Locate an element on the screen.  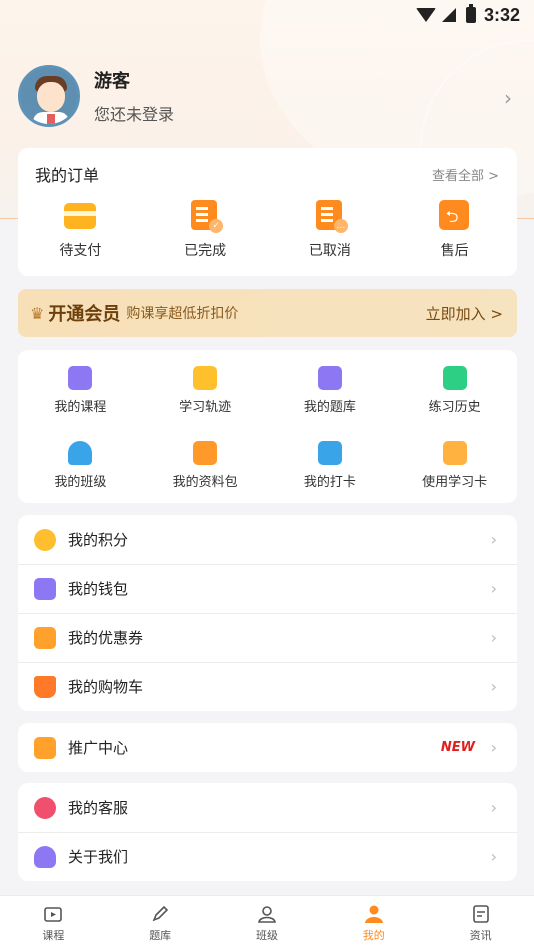
grid-item-materials: 我的资料包 is located at coordinates (205, 472).